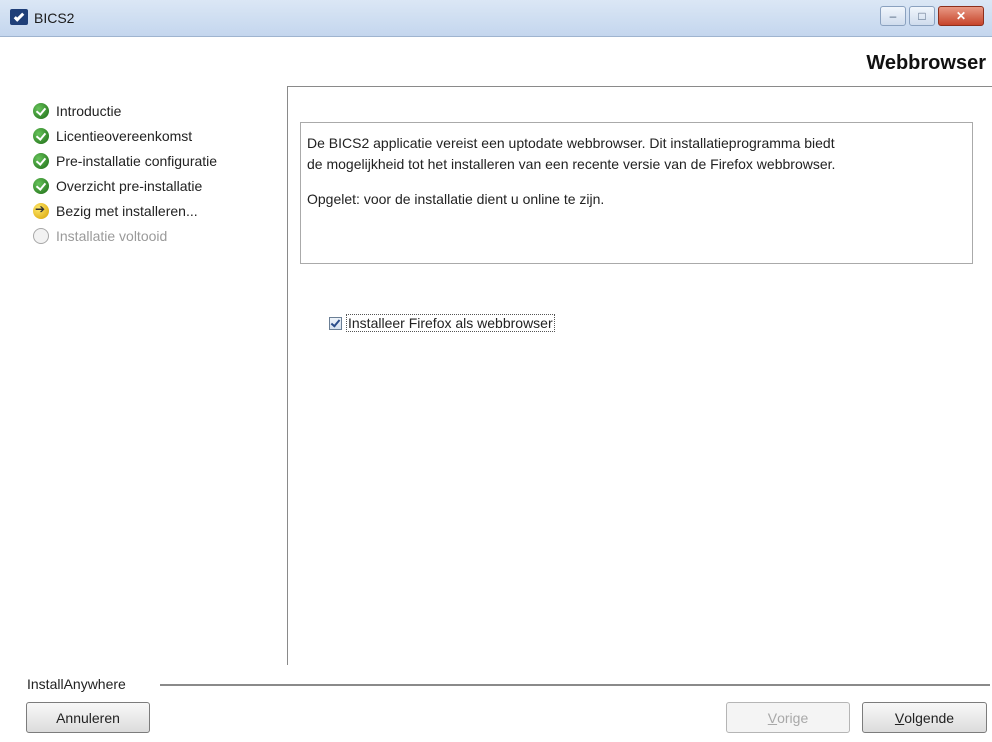 Image resolution: width=992 pixels, height=742 pixels. I want to click on step-label: Pre-installatie configuratie, so click(137, 160).